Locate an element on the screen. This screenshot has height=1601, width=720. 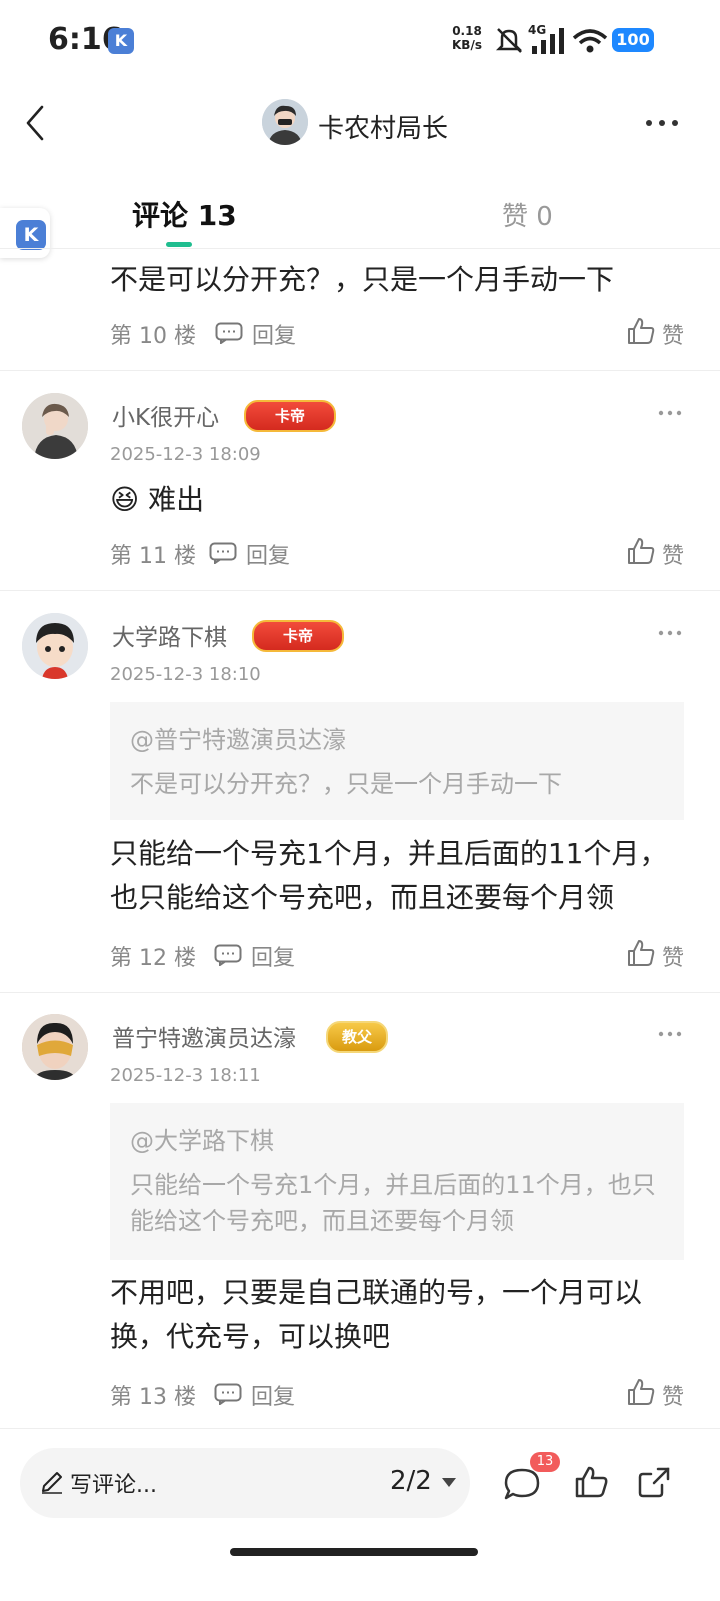
comment-count-badge: 13 is located at coordinates (545, 1462).